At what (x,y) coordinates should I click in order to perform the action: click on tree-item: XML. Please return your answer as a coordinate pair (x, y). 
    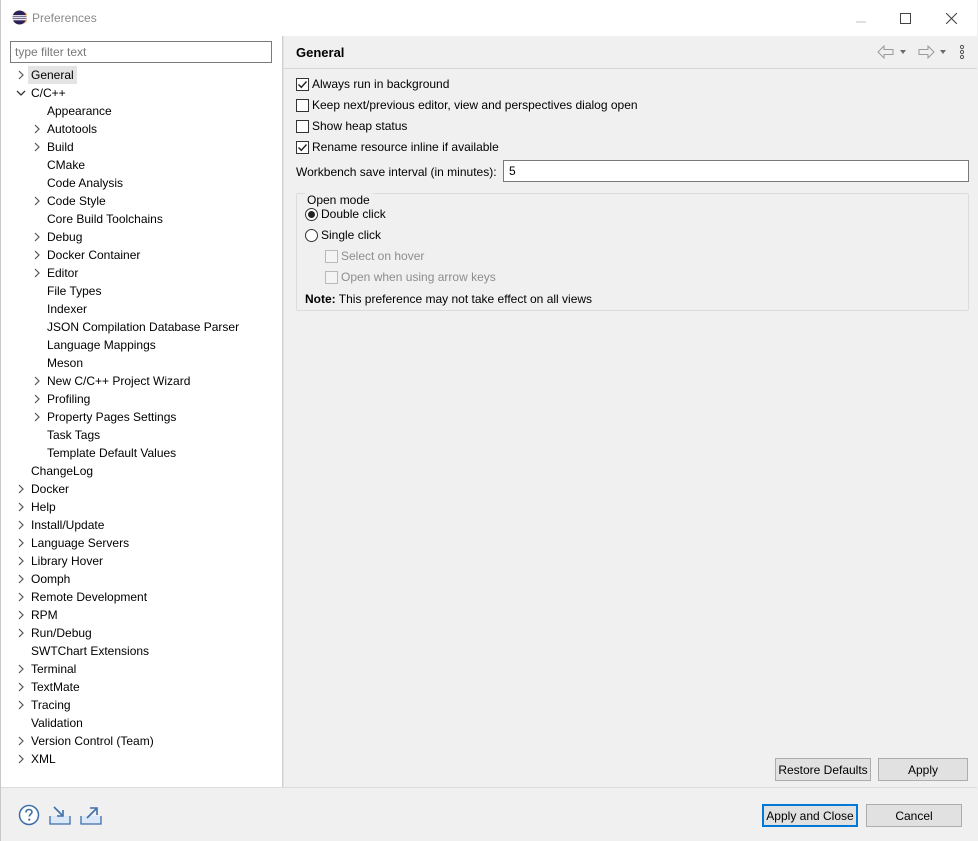
    Looking at the image, I should click on (141, 759).